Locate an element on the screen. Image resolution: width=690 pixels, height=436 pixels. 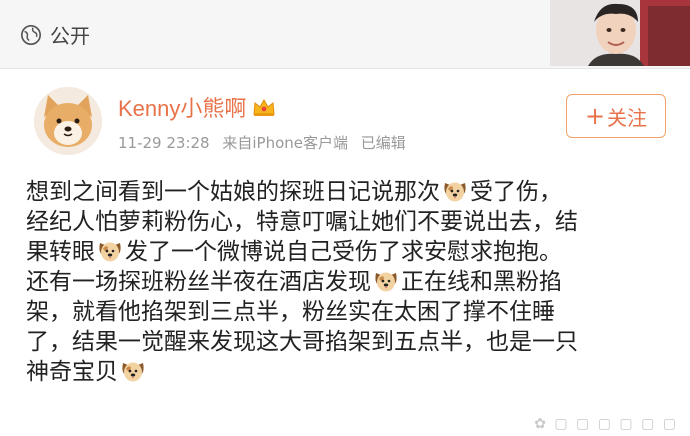
post-text: 正在线和黑粉掐 is located at coordinates (481, 282).